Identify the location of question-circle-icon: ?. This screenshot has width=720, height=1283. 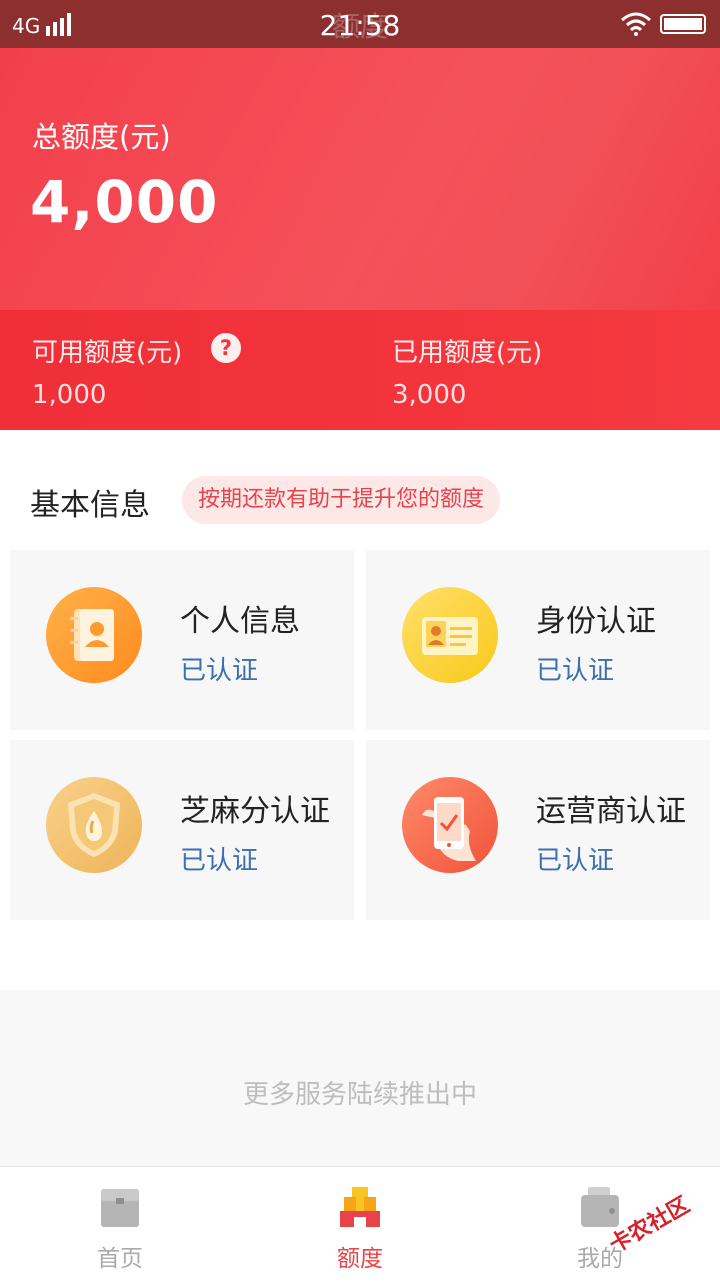
(226, 348).